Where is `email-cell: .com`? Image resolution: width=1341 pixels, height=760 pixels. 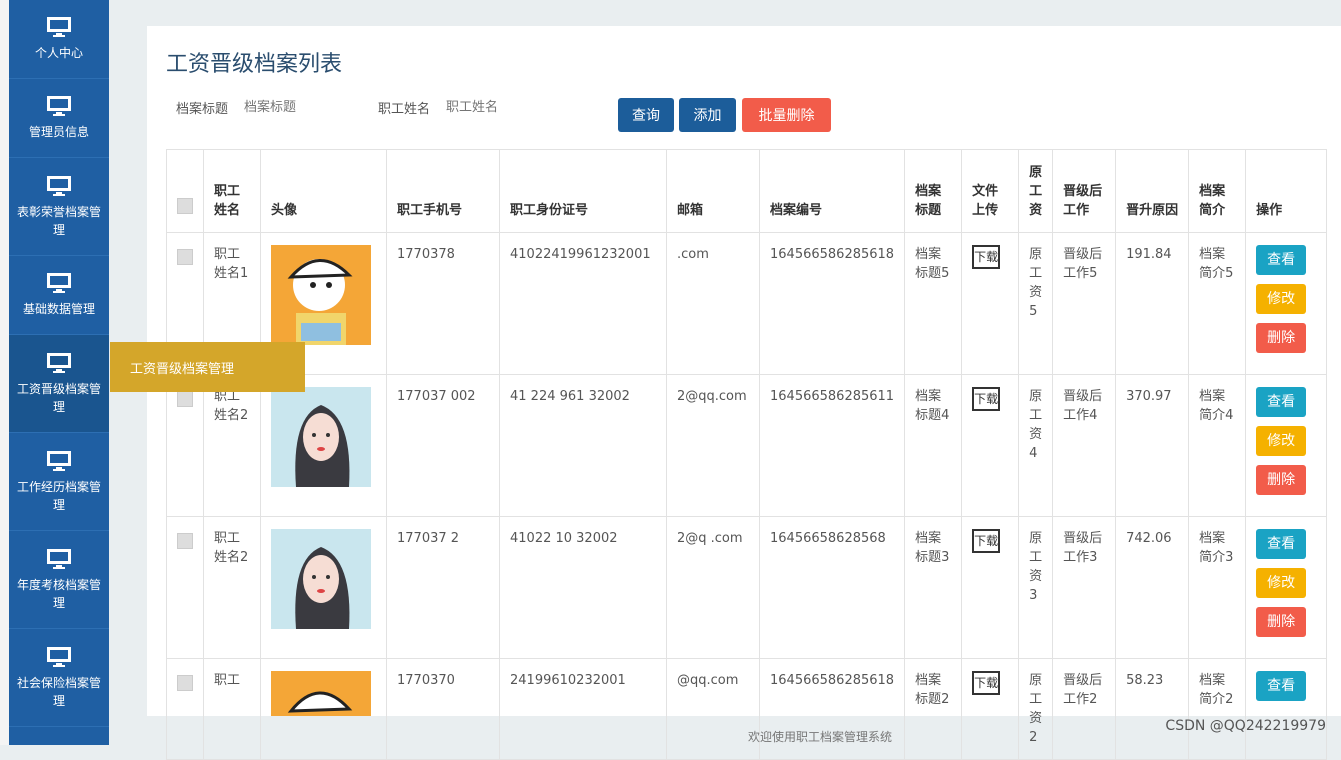 email-cell: .com is located at coordinates (713, 303).